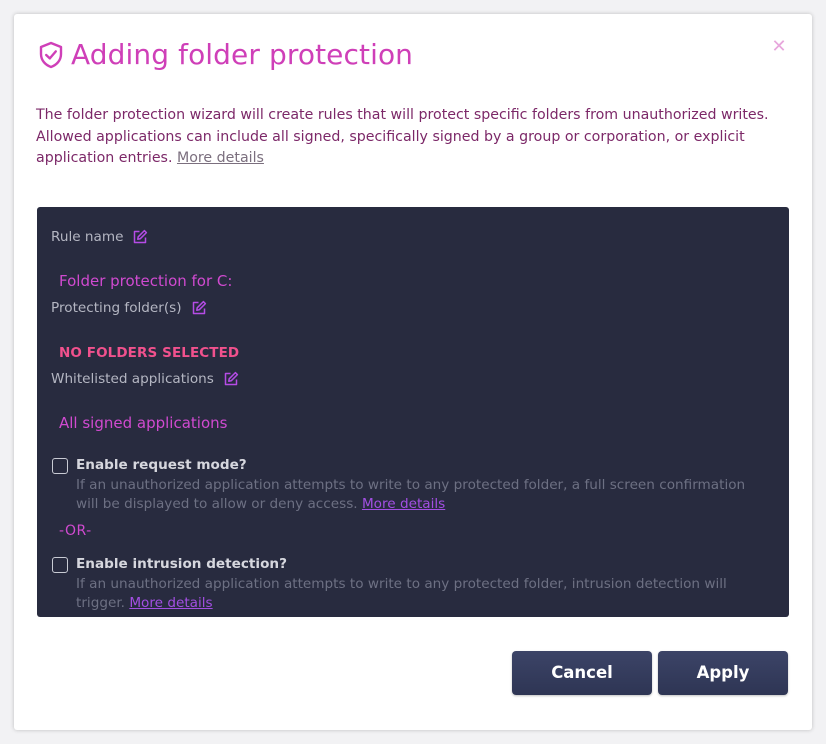 This screenshot has height=744, width=826. I want to click on request-mode-more-details-link: More details, so click(403, 504).